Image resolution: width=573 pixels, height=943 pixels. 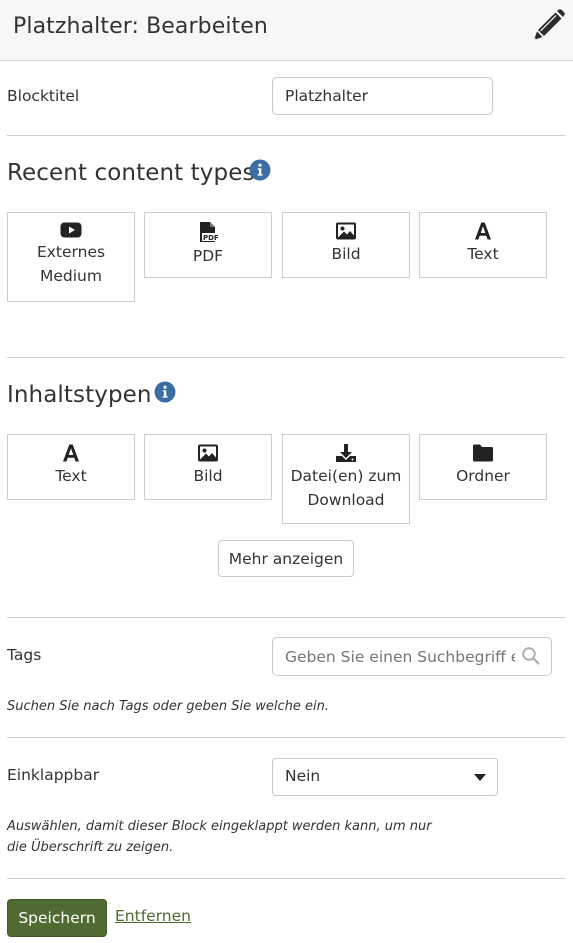 I want to click on recent-type-external-media: Externes Medium, so click(x=71, y=257).